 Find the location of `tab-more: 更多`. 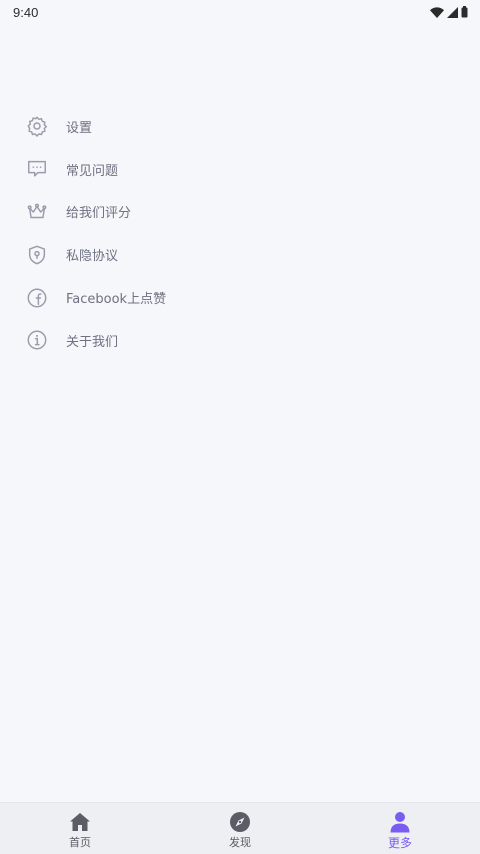

tab-more: 更多 is located at coordinates (400, 828).